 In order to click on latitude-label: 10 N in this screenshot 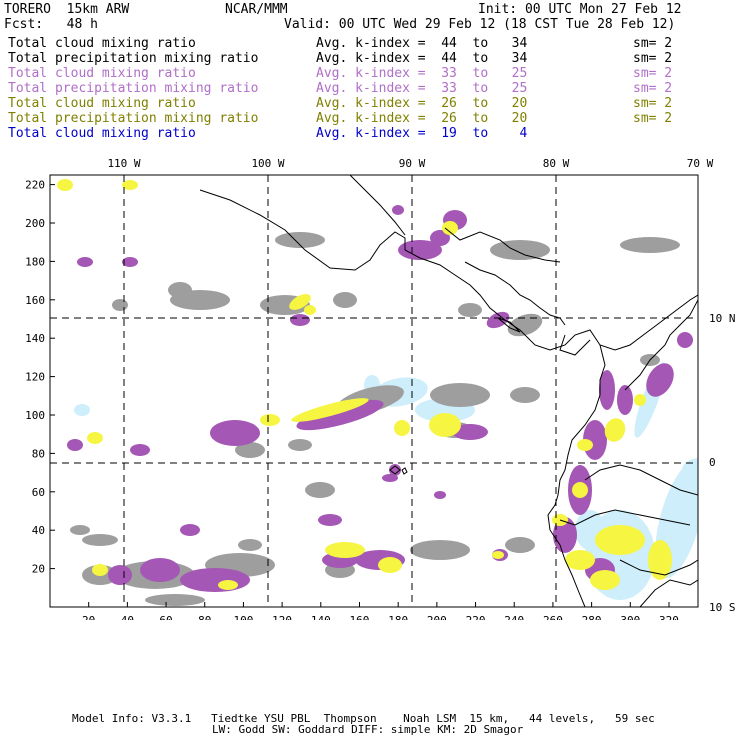, I will do `click(722, 318)`.